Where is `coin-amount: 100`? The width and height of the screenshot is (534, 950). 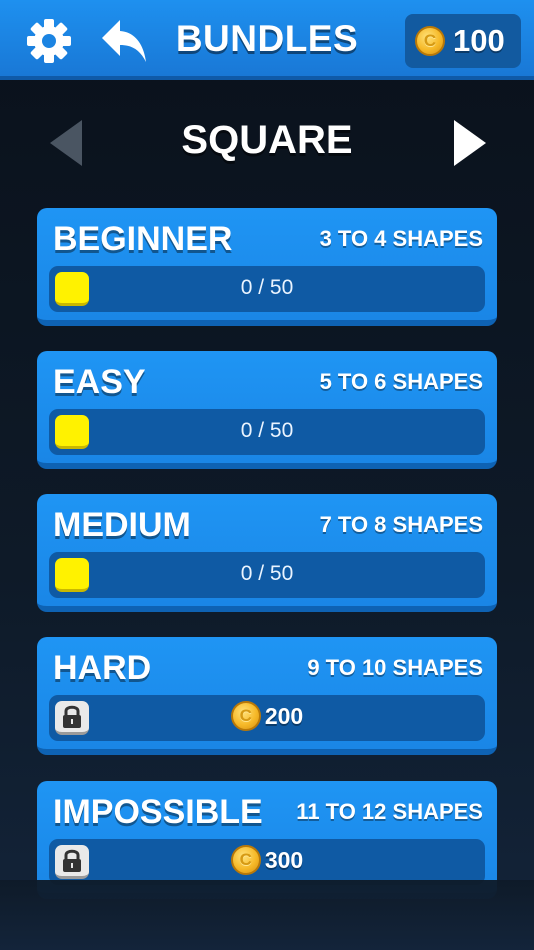 coin-amount: 100 is located at coordinates (479, 40).